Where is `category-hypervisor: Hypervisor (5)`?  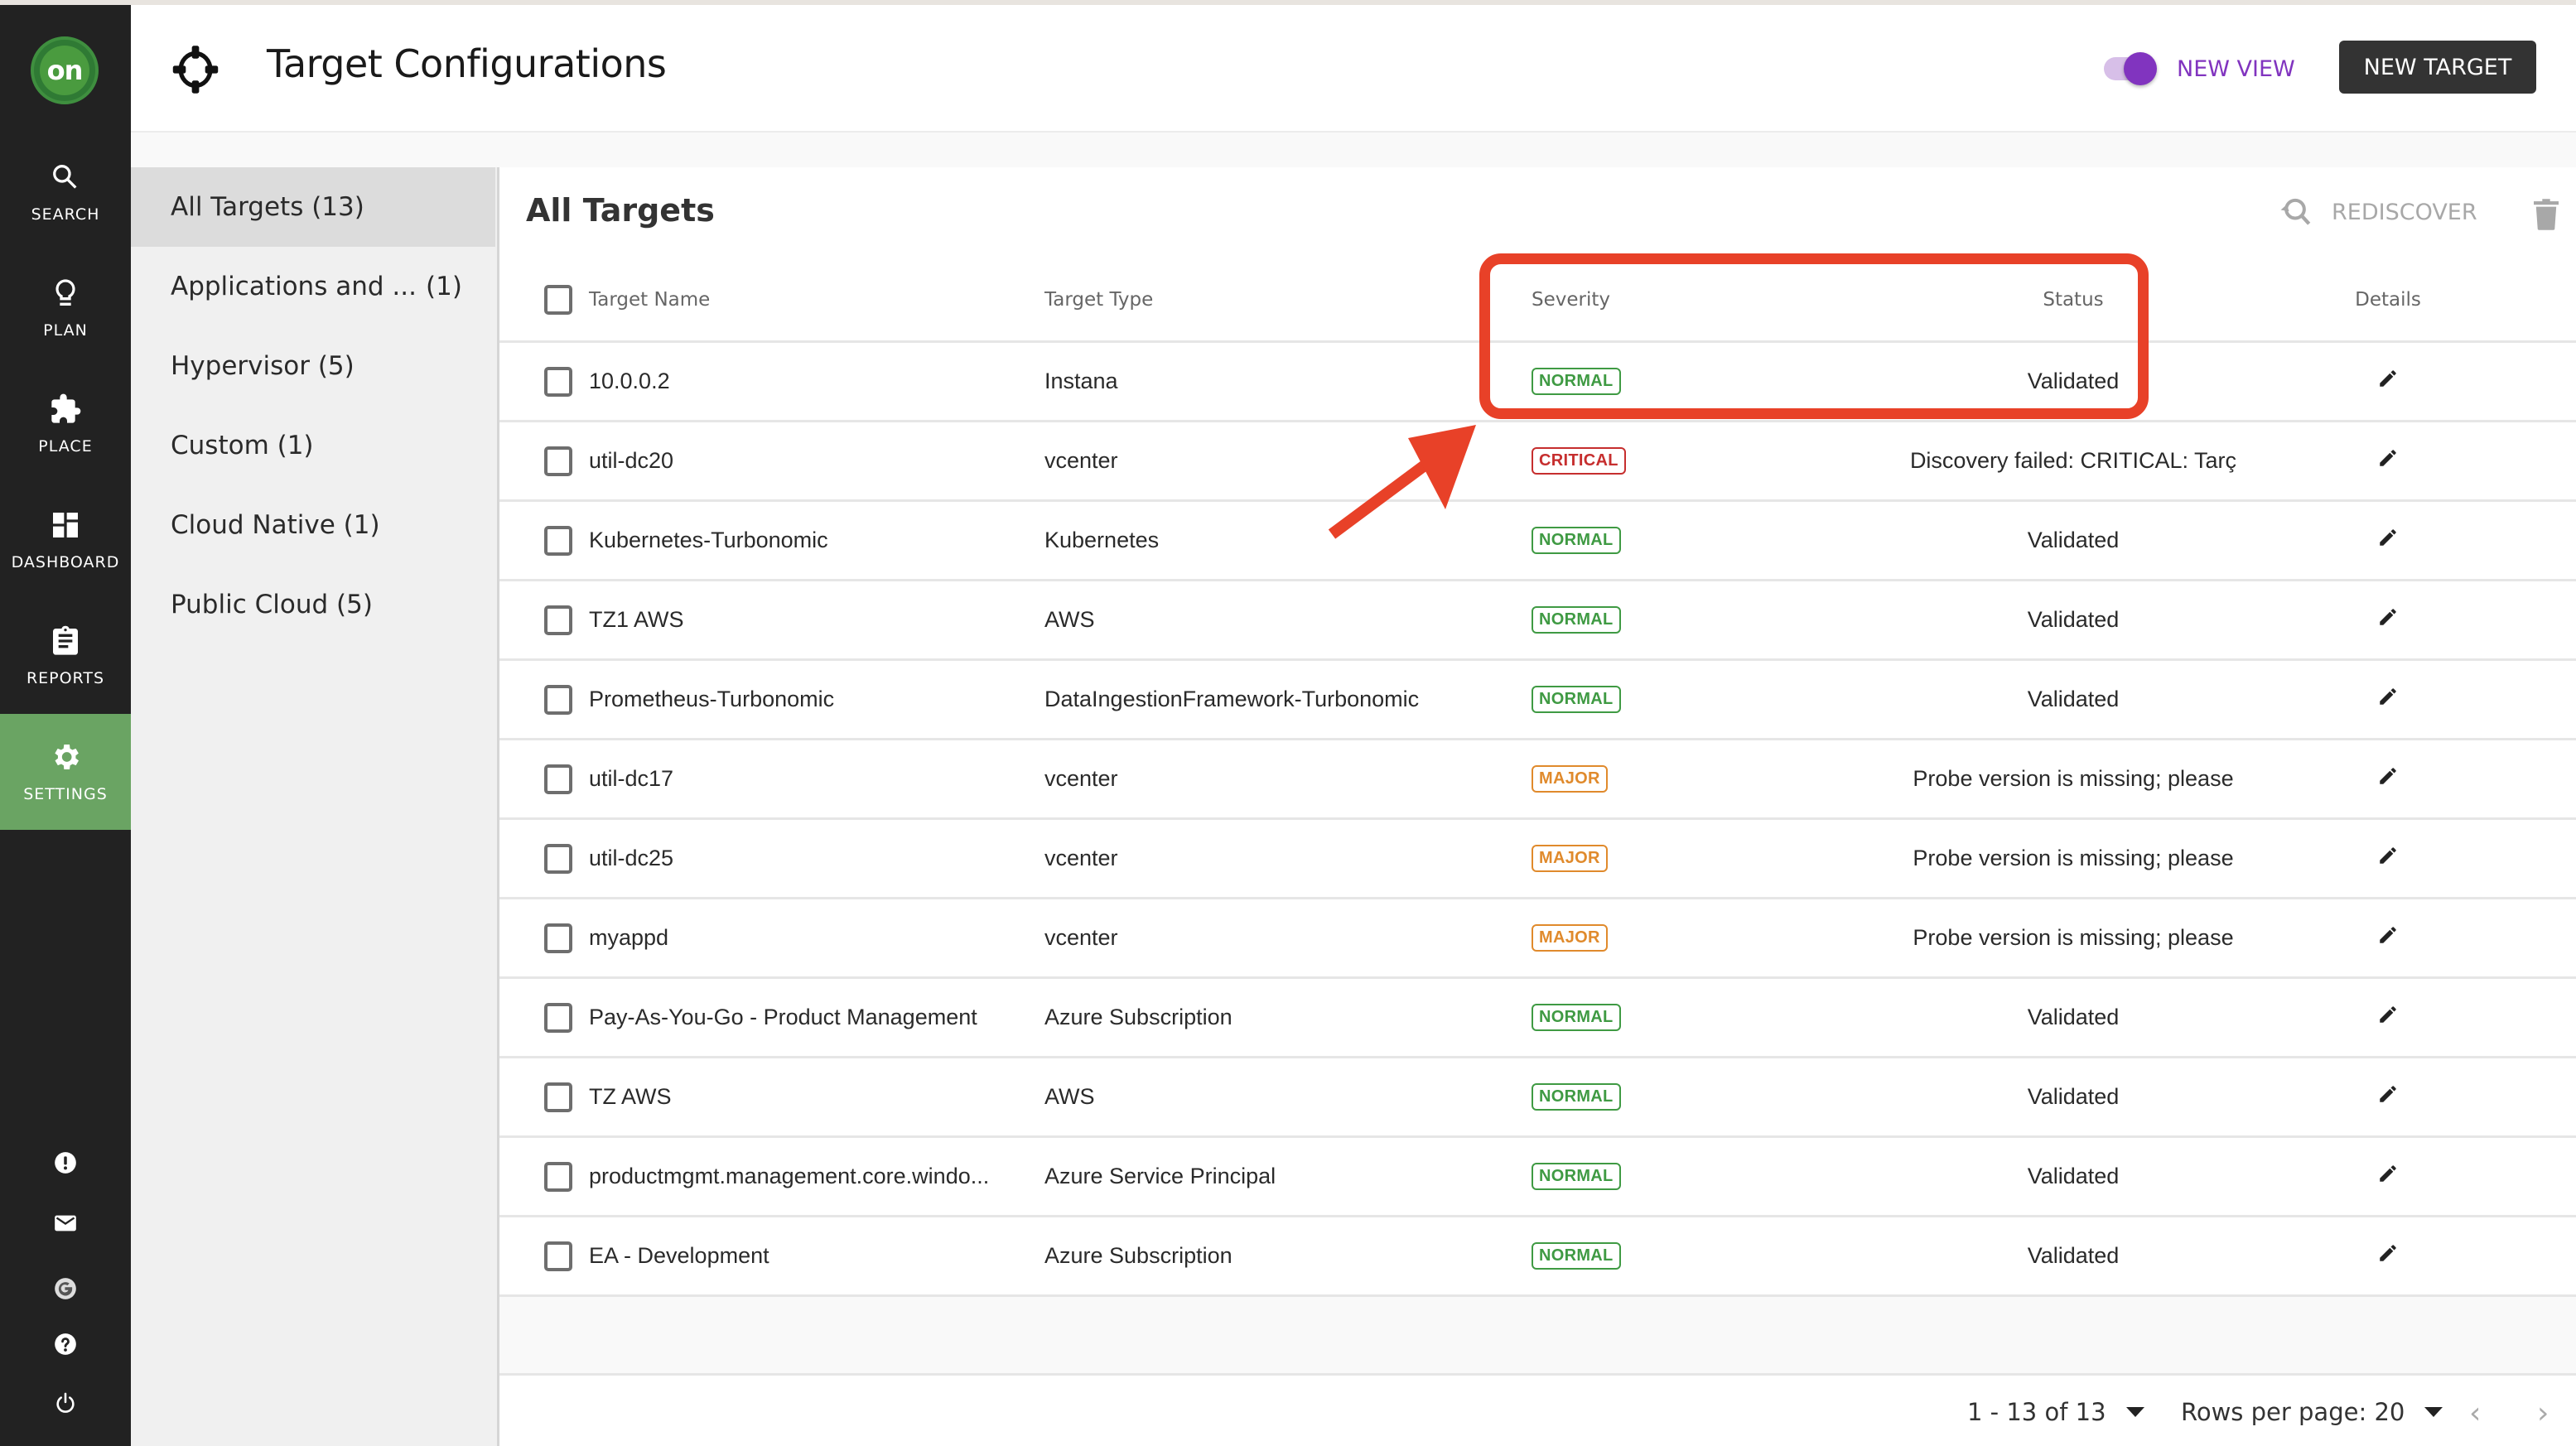 category-hypervisor: Hypervisor (5) is located at coordinates (313, 366).